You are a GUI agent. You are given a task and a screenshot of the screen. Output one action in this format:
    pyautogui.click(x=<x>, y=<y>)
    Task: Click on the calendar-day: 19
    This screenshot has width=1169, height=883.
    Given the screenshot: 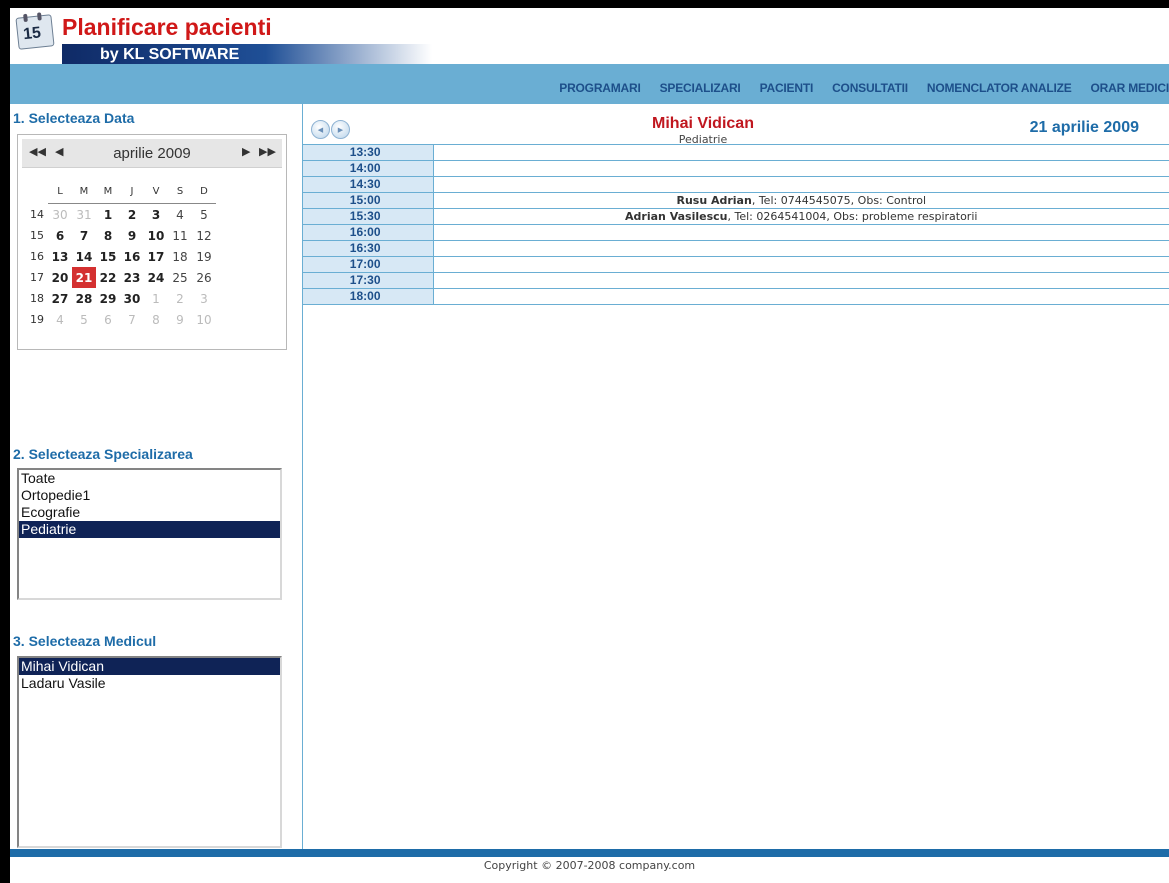 What is the action you would take?
    pyautogui.click(x=204, y=256)
    